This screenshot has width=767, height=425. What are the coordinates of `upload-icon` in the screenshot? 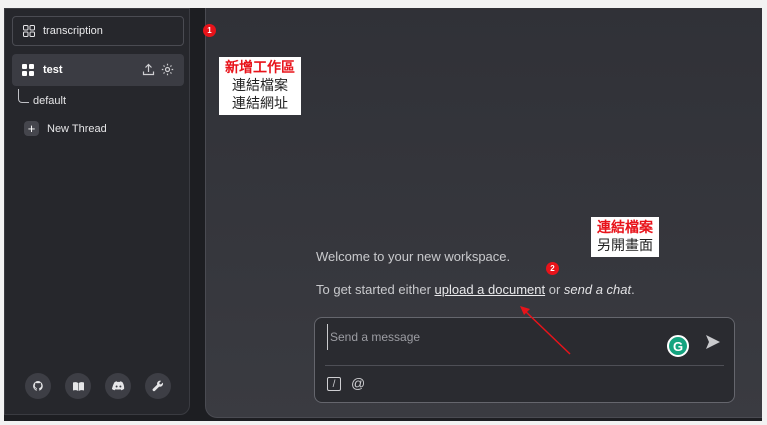 It's located at (148, 69).